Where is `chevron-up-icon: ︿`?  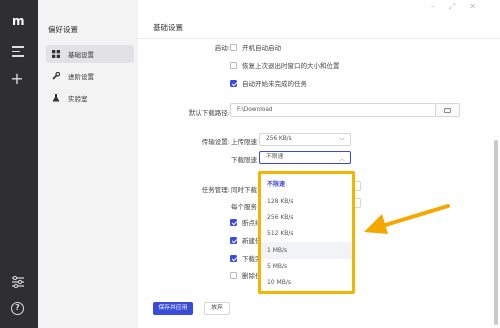
chevron-up-icon: ︿ is located at coordinates (341, 159).